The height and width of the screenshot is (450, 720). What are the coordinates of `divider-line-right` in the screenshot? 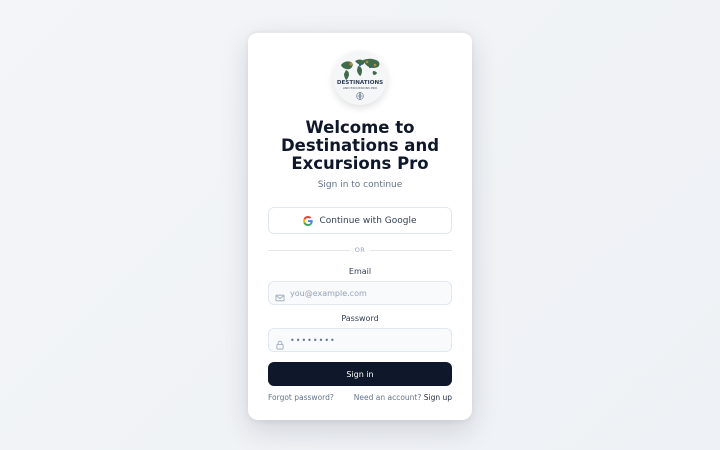 It's located at (411, 250).